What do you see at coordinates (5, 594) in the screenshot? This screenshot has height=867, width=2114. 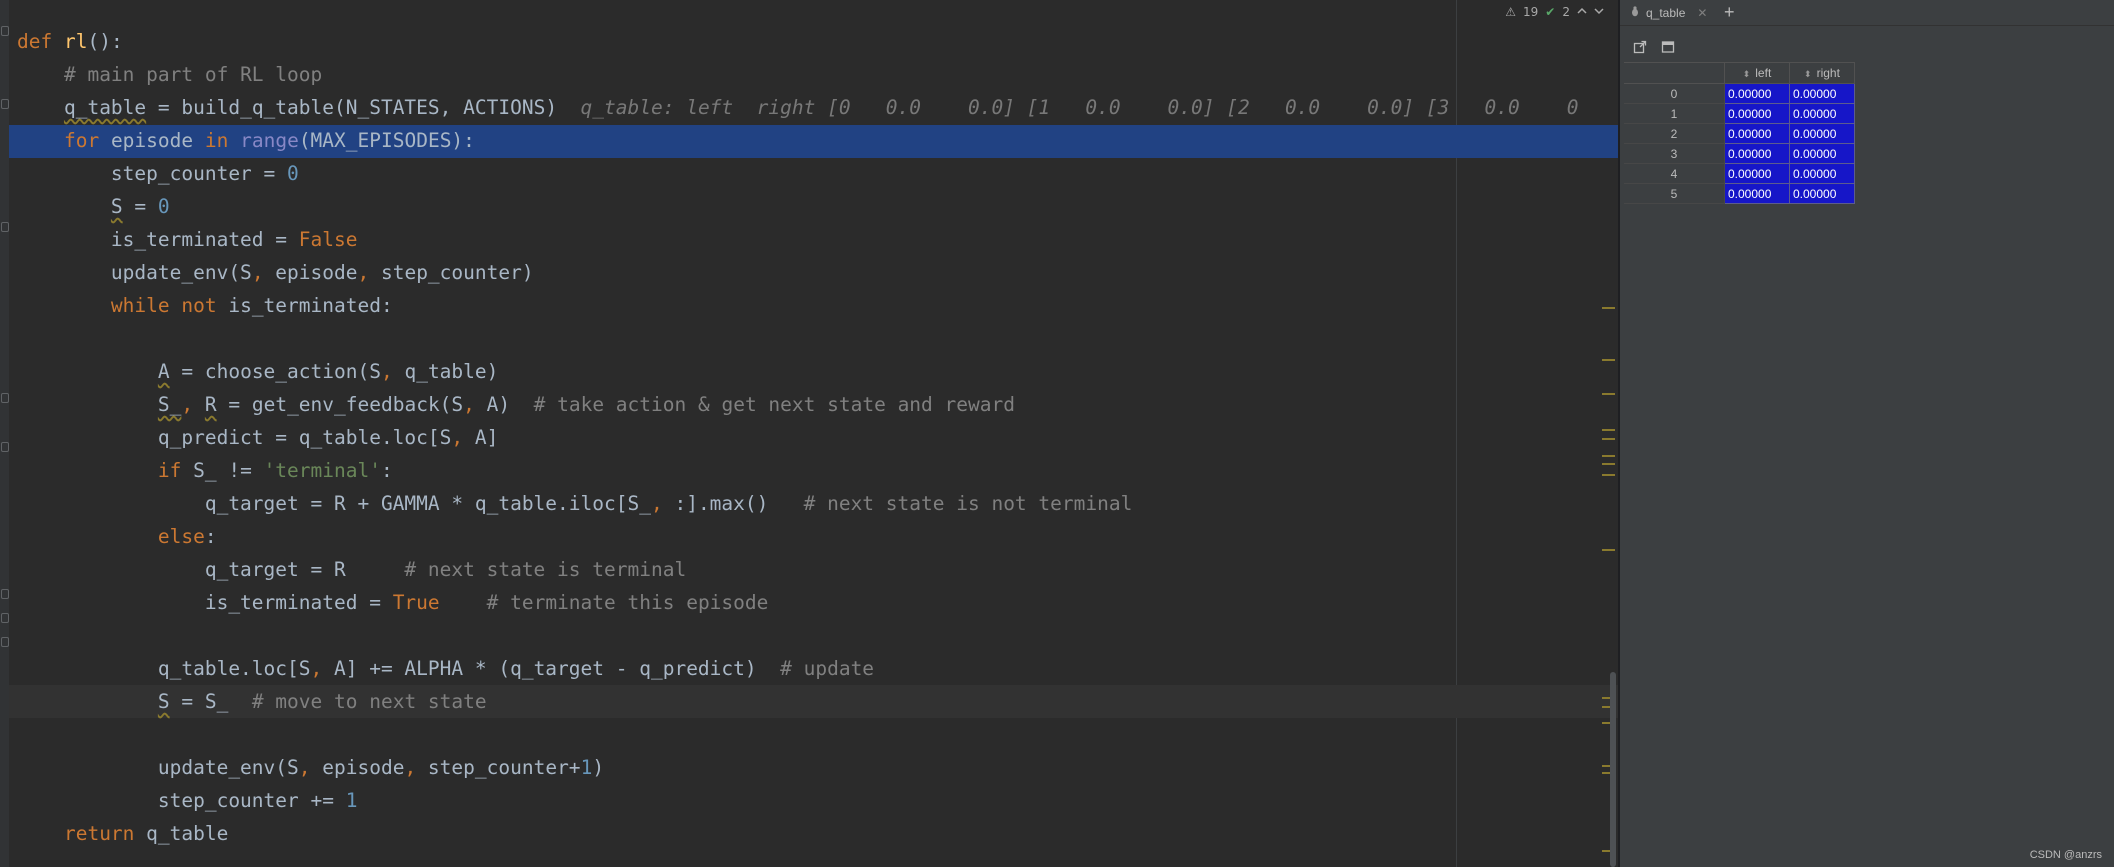 I see `fold-marker-while-end` at bounding box center [5, 594].